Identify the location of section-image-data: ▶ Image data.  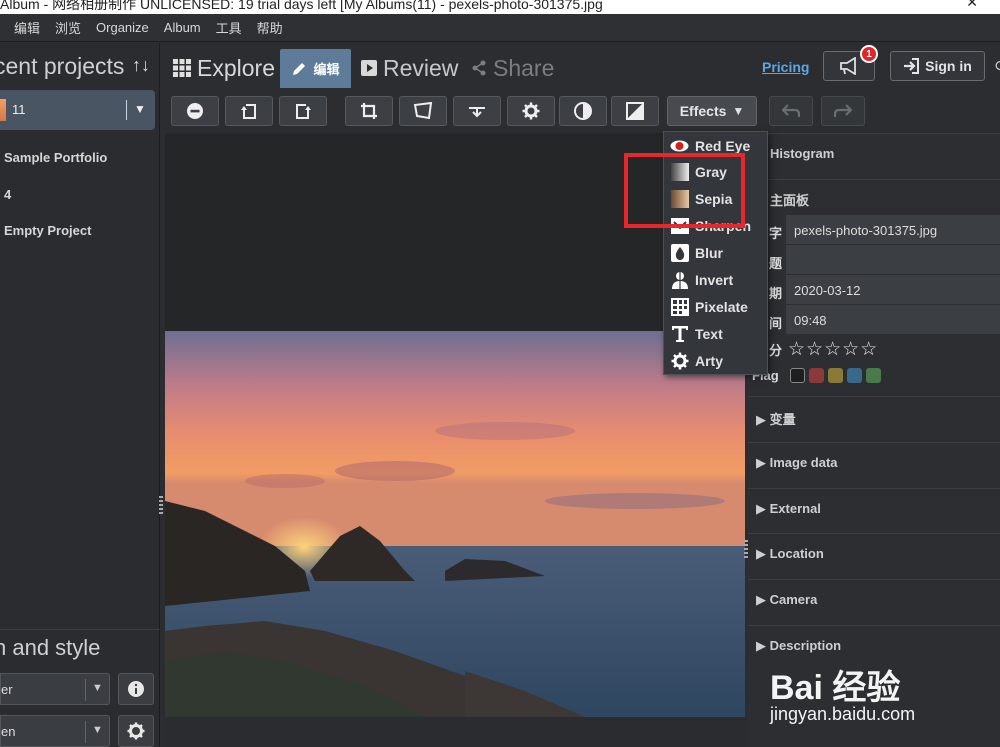
(874, 465).